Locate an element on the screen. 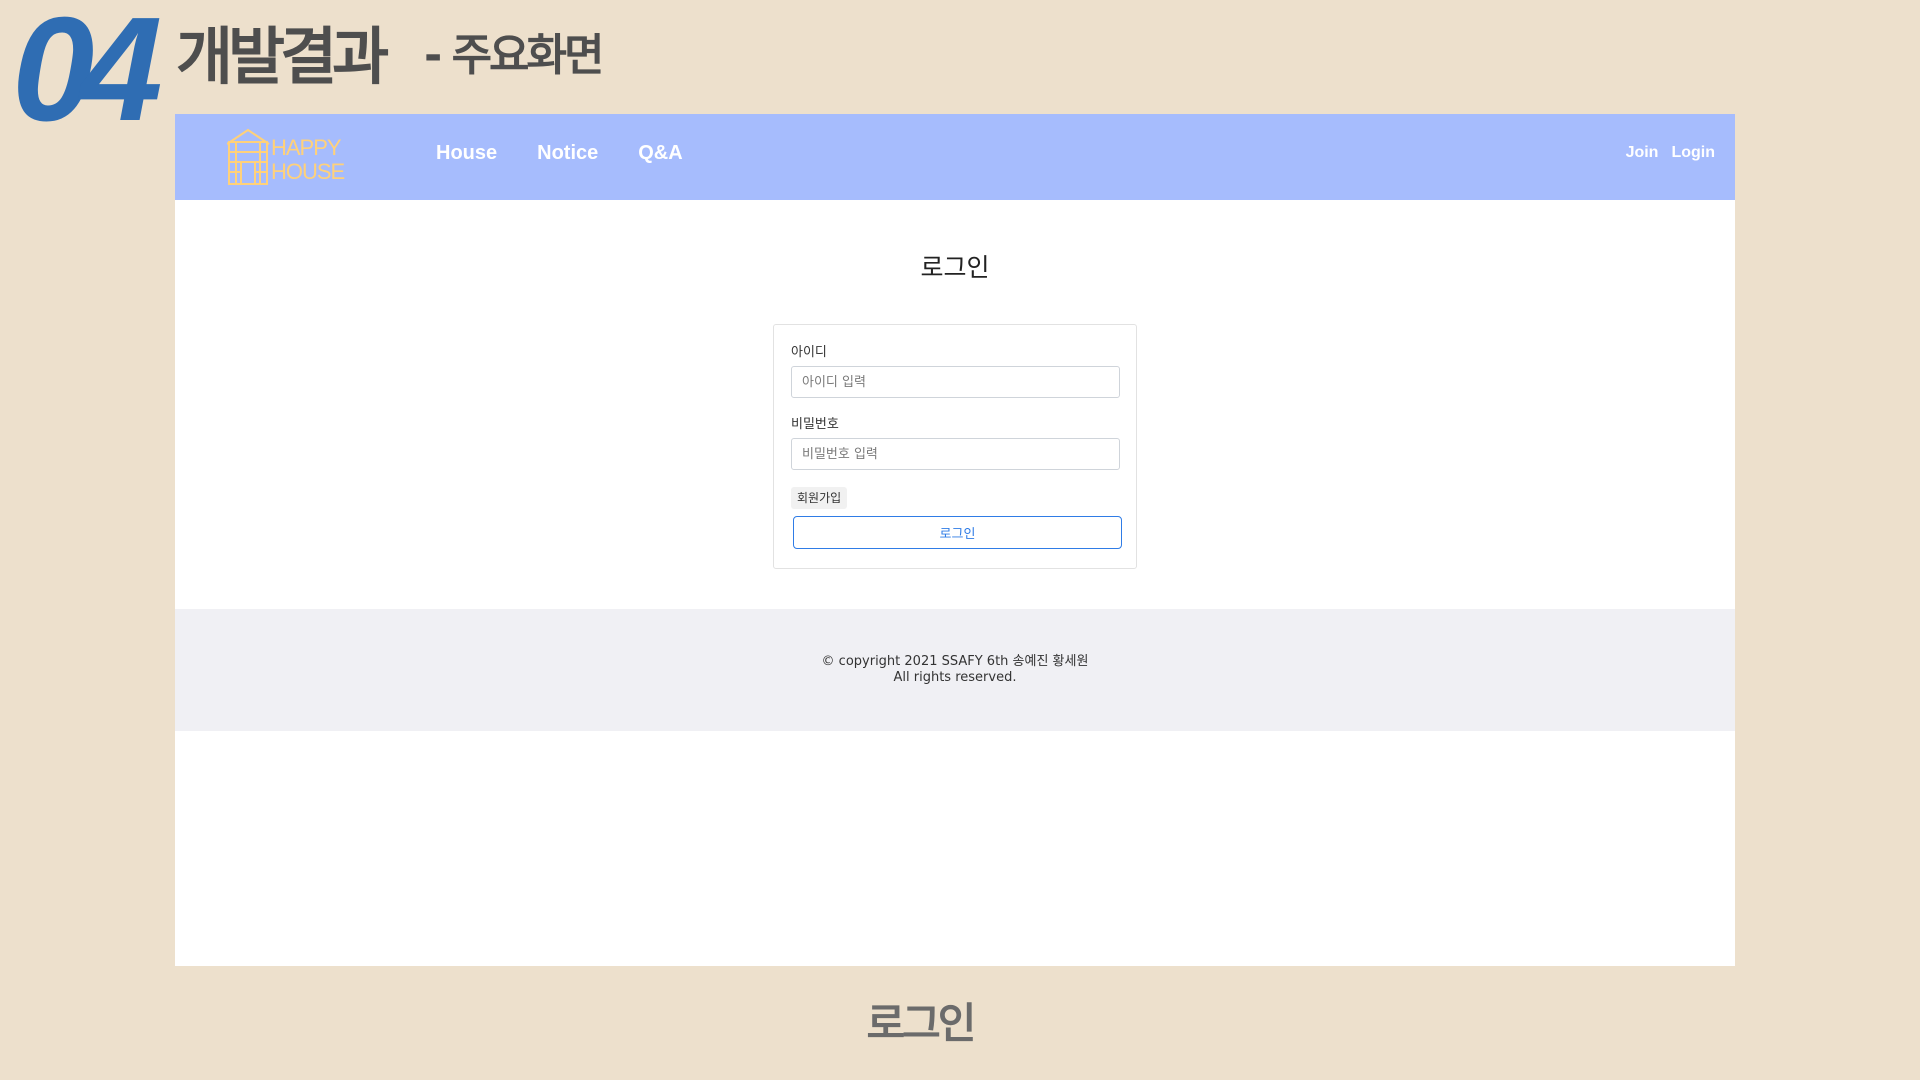  logo-text: HAPPY HOUSE is located at coordinates (308, 159).